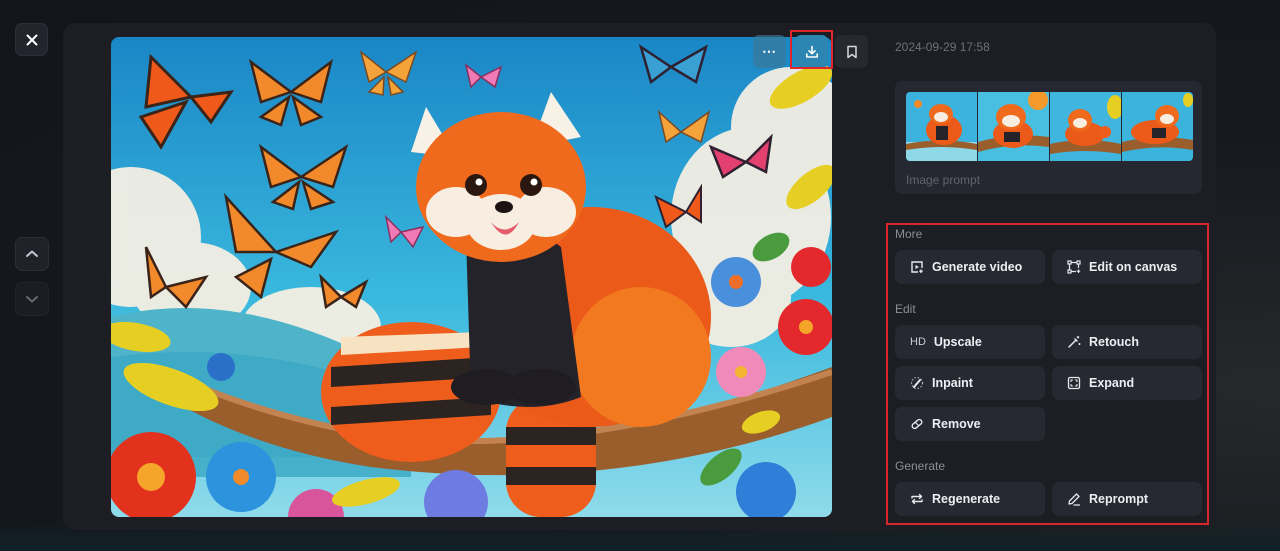  Describe the element at coordinates (957, 342) in the screenshot. I see `upscale-label: Upscale` at that location.